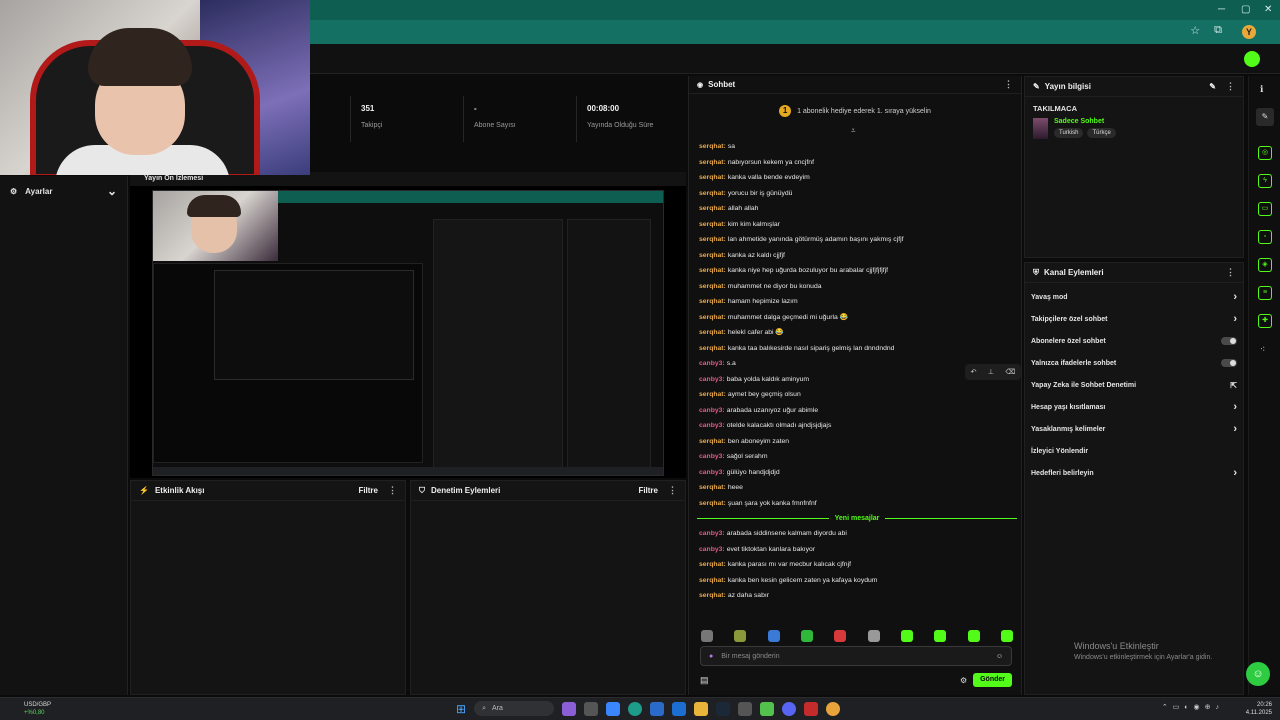 The width and height of the screenshot is (1280, 720). I want to click on taskbar-clock: 20:26 4.11.2025, so click(1259, 709).